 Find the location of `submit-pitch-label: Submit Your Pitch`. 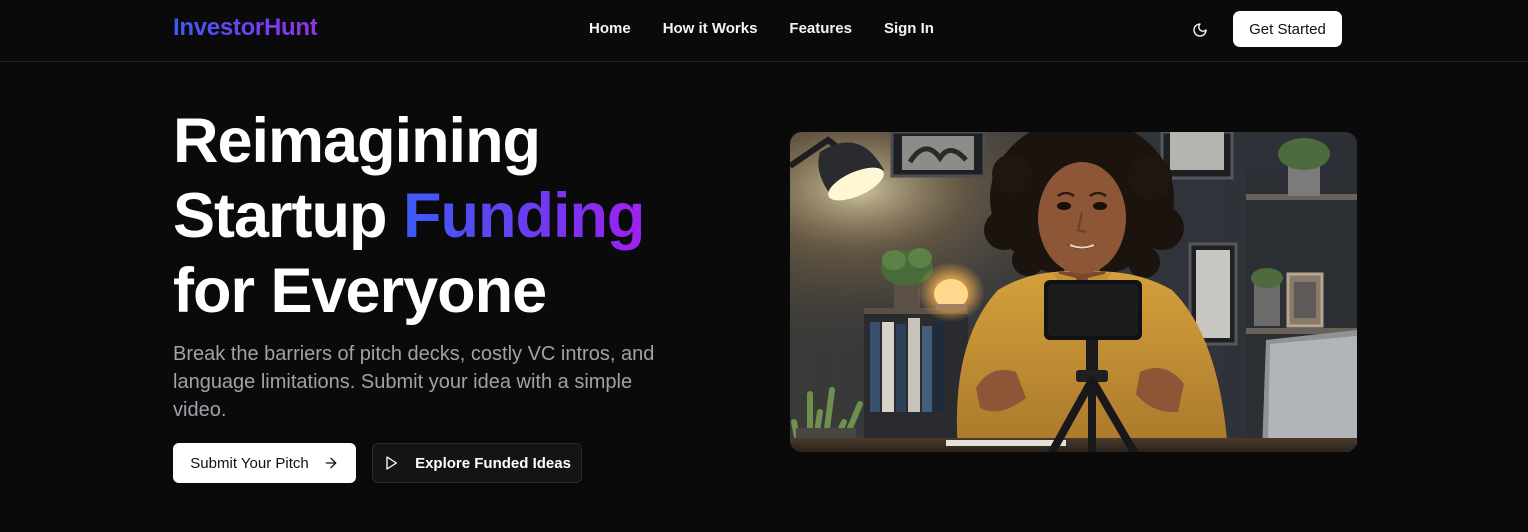

submit-pitch-label: Submit Your Pitch is located at coordinates (249, 463).